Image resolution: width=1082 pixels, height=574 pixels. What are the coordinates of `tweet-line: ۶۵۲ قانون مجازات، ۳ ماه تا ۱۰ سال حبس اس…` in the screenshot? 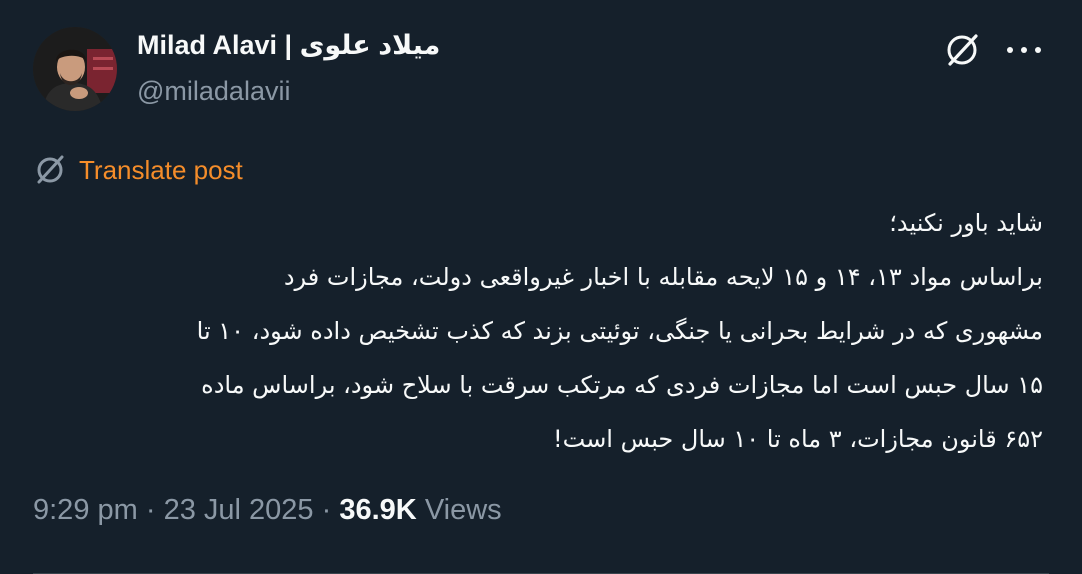 It's located at (798, 439).